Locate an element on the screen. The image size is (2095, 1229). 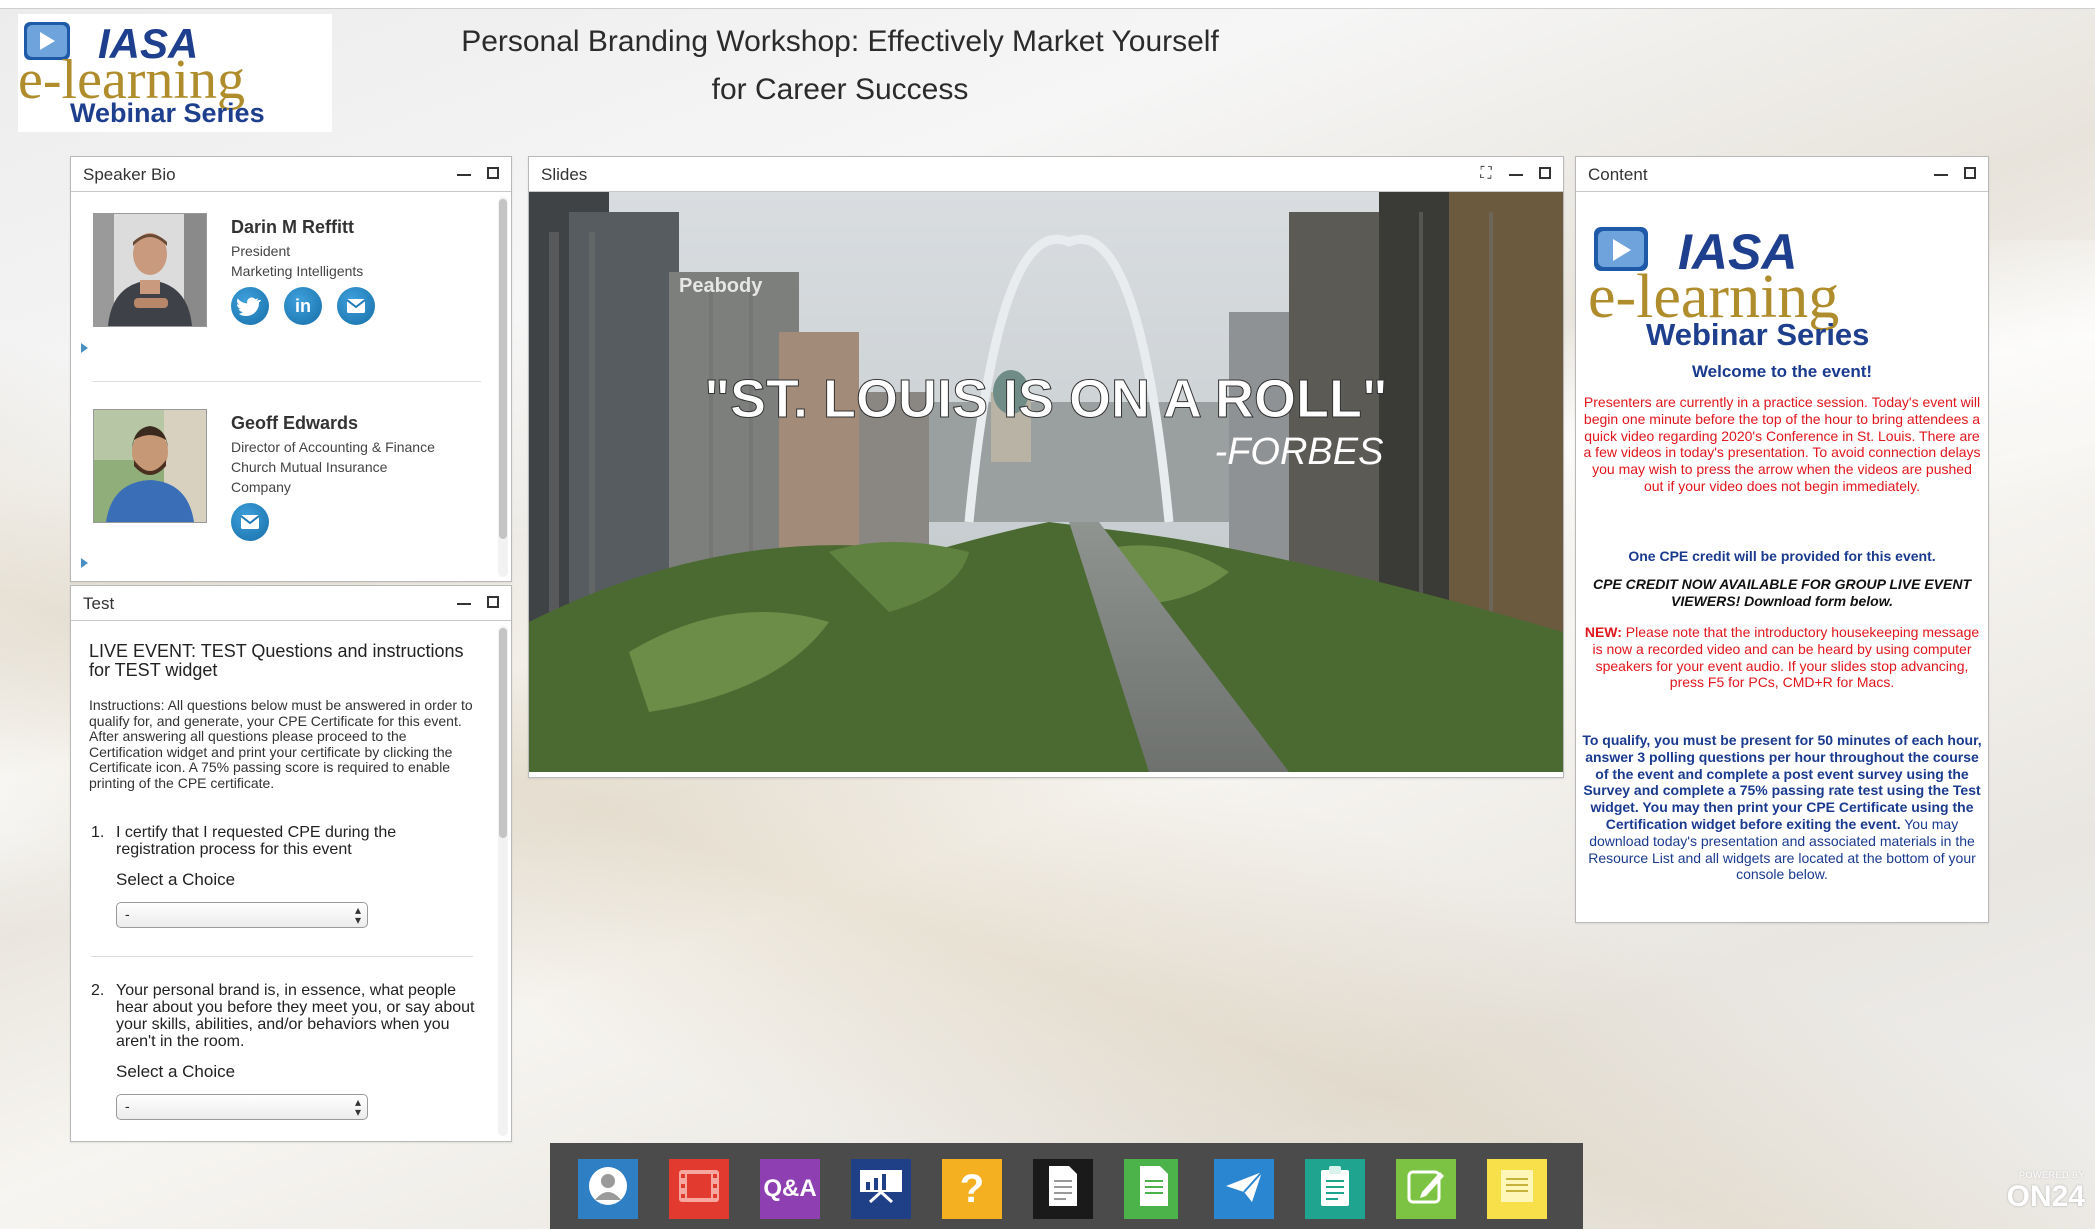
linkedin-icon: in is located at coordinates (303, 306).